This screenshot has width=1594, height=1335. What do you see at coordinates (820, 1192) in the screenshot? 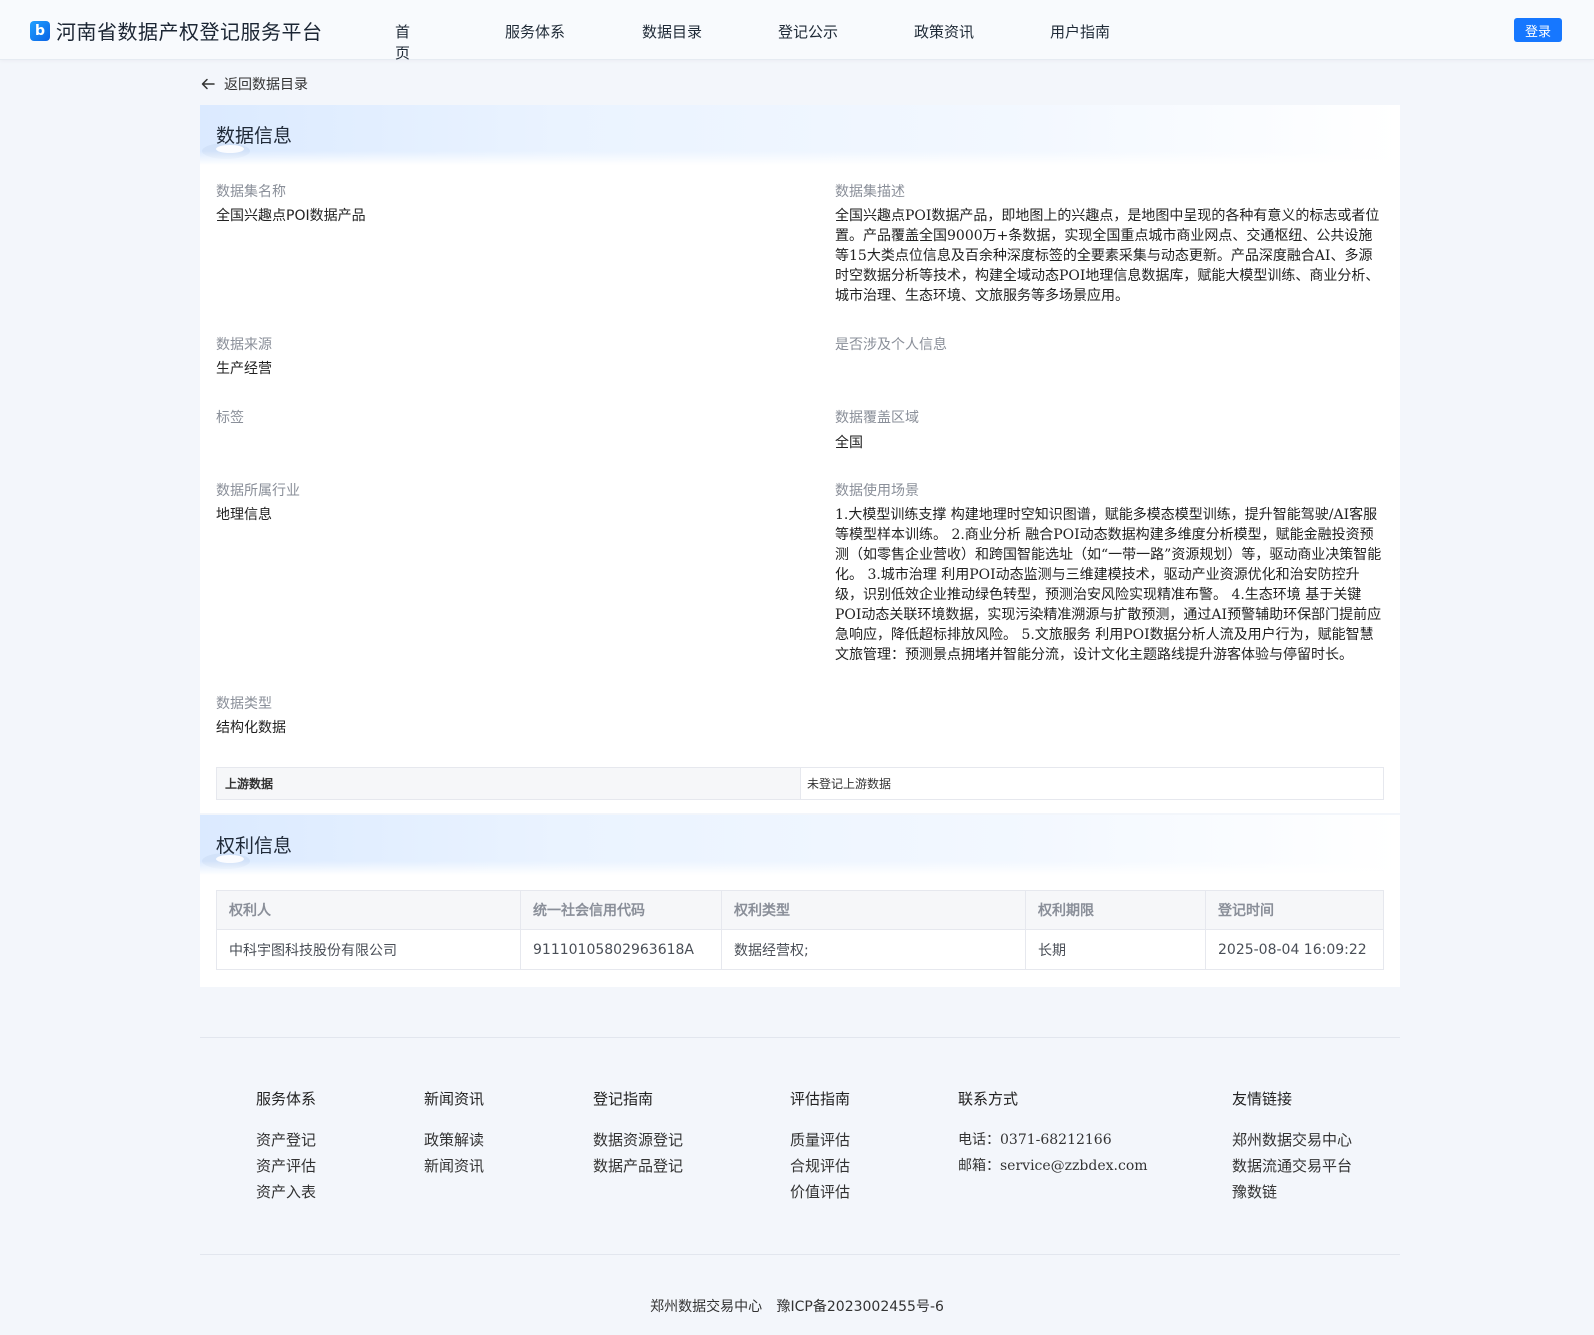
I see `footer-link-value: 价值评估` at bounding box center [820, 1192].